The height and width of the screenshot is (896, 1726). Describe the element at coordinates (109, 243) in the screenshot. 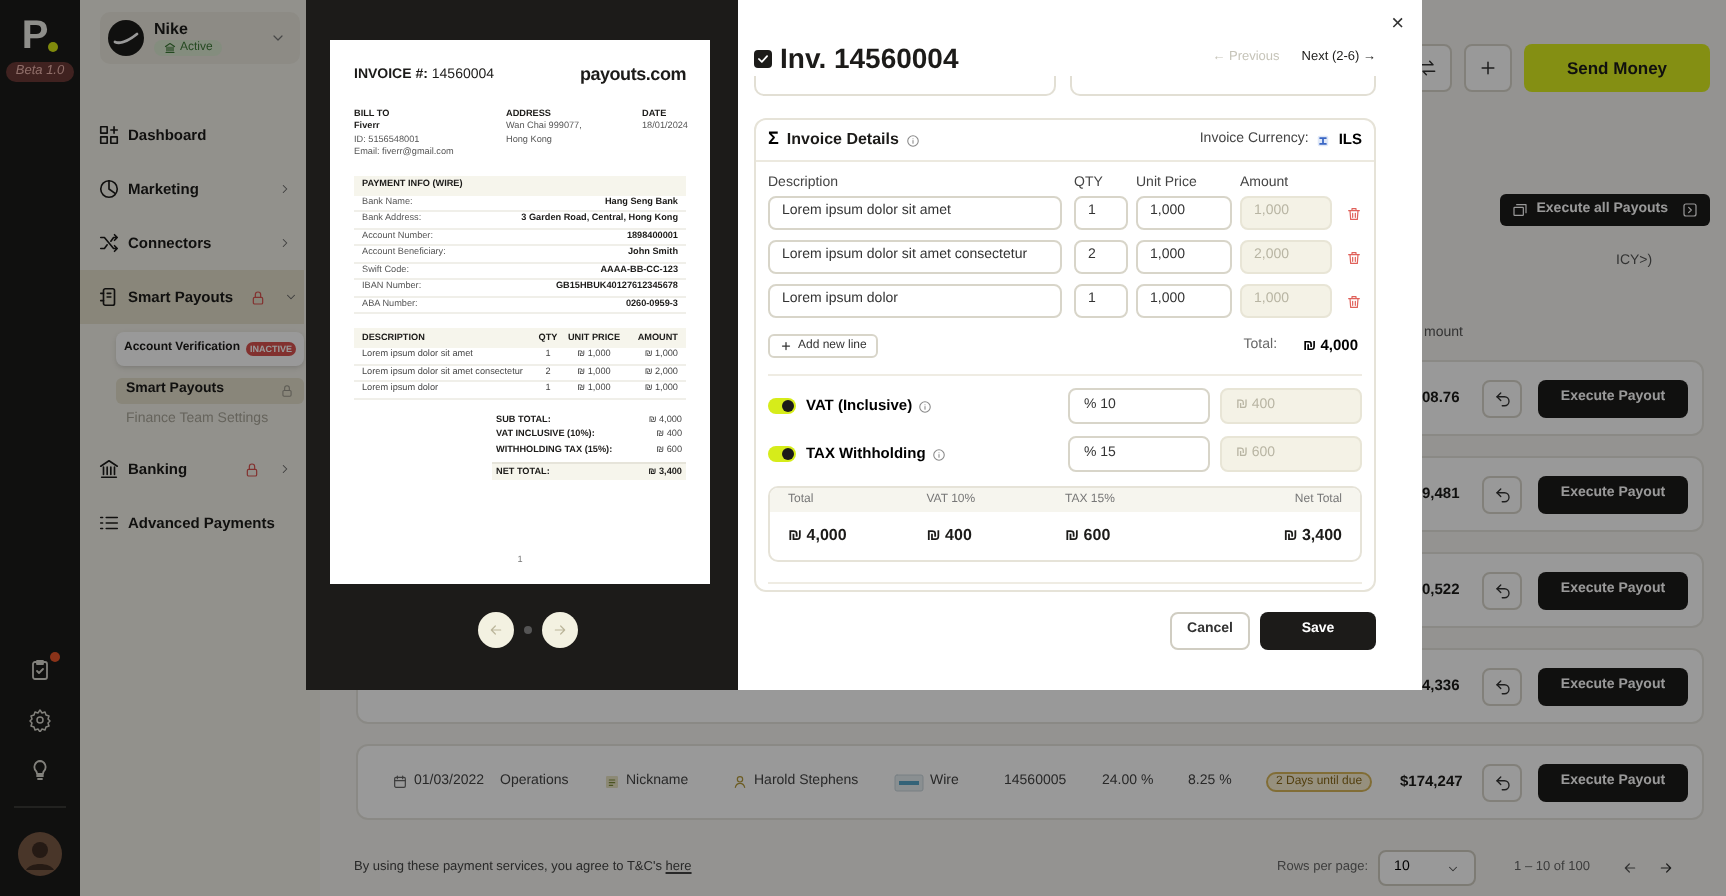

I see `shuffle-icon` at that location.